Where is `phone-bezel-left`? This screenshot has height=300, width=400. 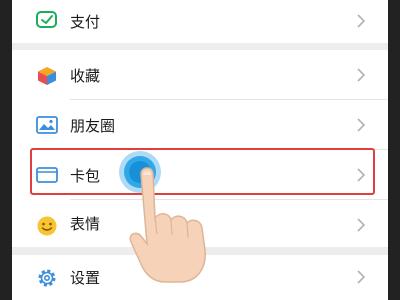
phone-bezel-left is located at coordinates (6, 150).